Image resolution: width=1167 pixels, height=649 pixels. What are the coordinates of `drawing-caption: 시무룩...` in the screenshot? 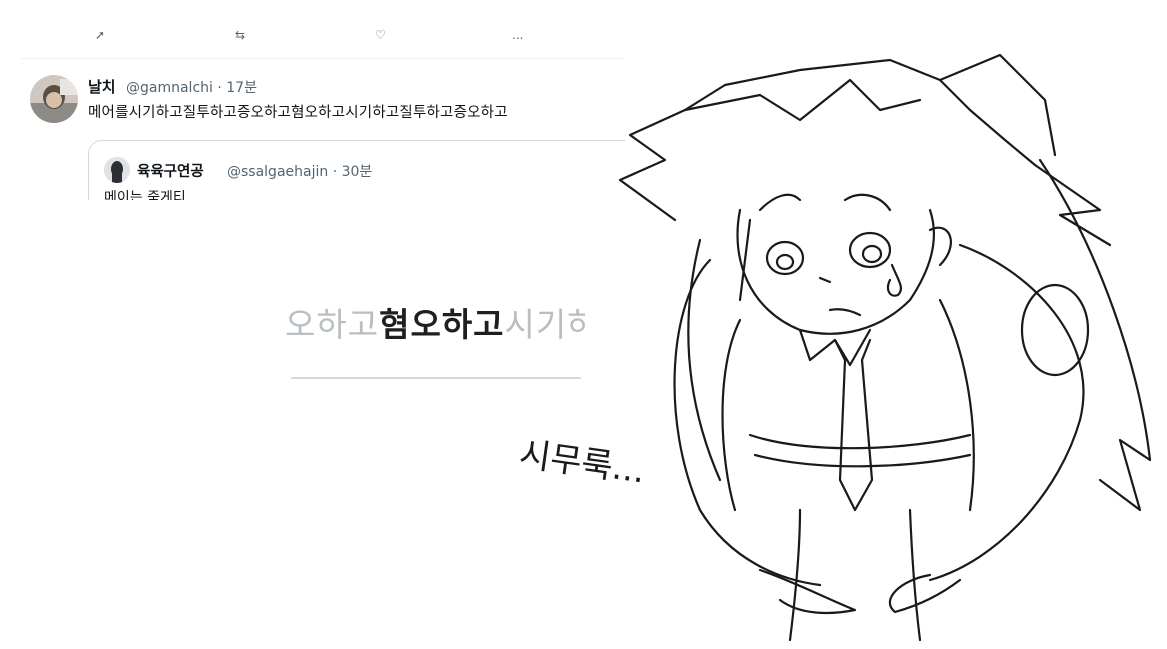 It's located at (582, 462).